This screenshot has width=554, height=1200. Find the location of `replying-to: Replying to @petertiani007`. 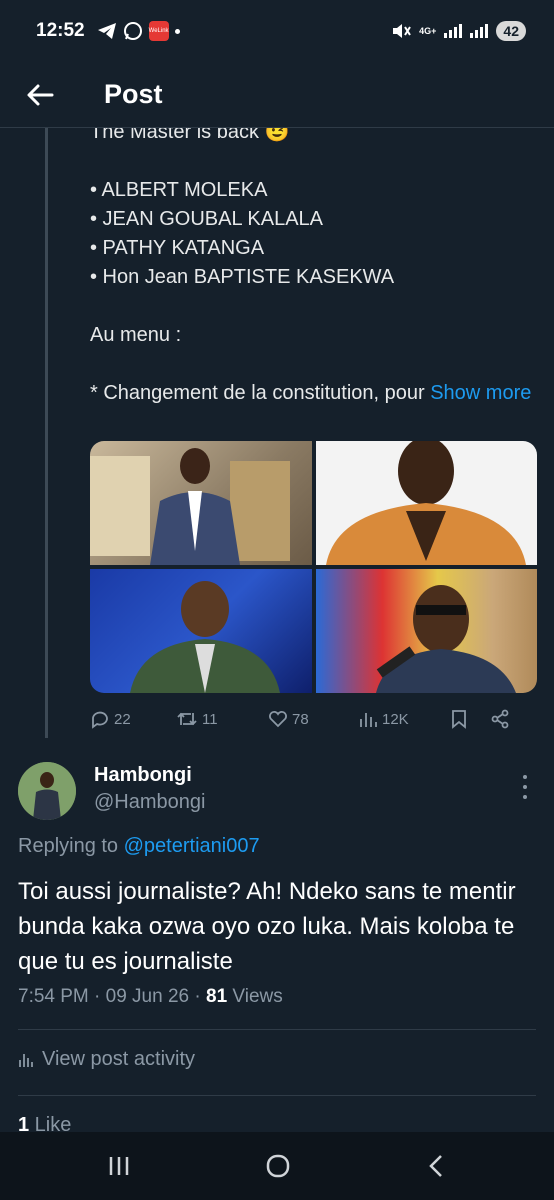

replying-to: Replying to @petertiani007 is located at coordinates (139, 846).